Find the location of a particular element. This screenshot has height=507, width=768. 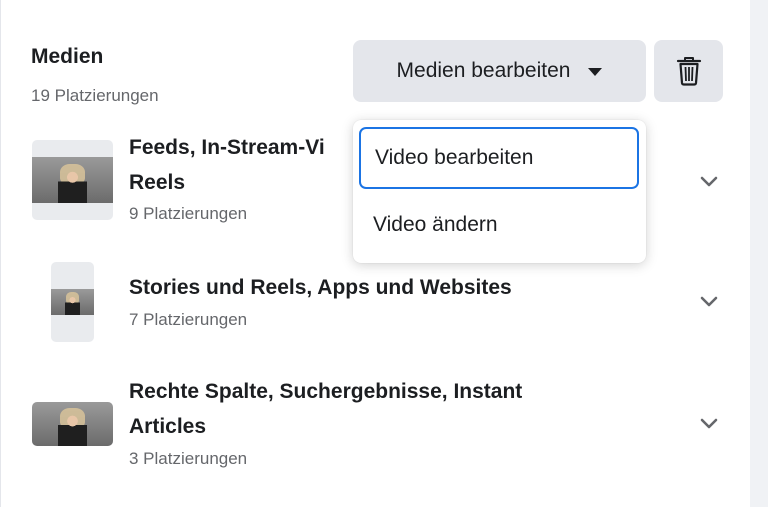

placement-count: 3 Platzierungen is located at coordinates (188, 458).